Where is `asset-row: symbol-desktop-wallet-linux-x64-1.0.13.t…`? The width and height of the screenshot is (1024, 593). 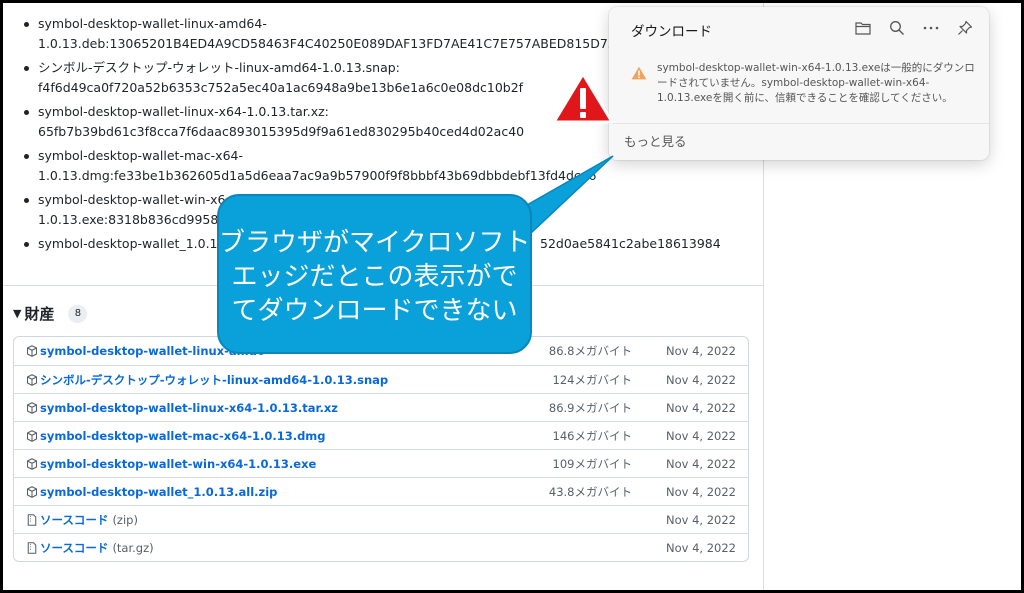 asset-row: symbol-desktop-wallet-linux-x64-1.0.13.t… is located at coordinates (381, 407).